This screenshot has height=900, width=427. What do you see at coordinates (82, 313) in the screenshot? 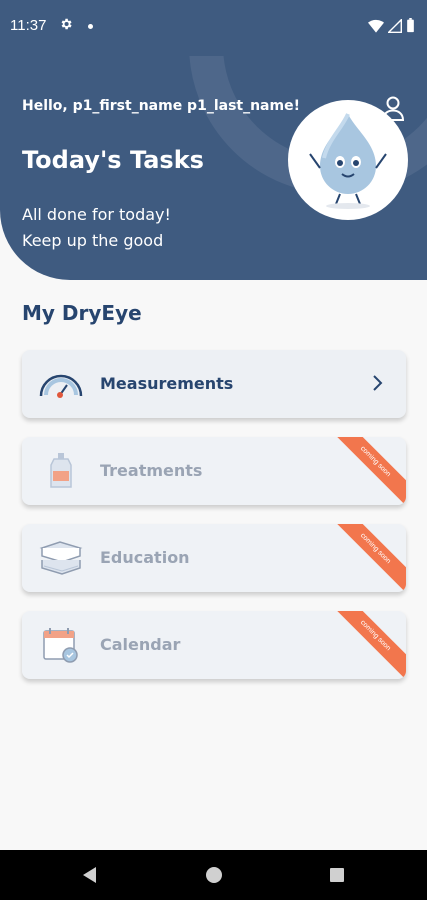
I see `section-title: My DryEye` at bounding box center [82, 313].